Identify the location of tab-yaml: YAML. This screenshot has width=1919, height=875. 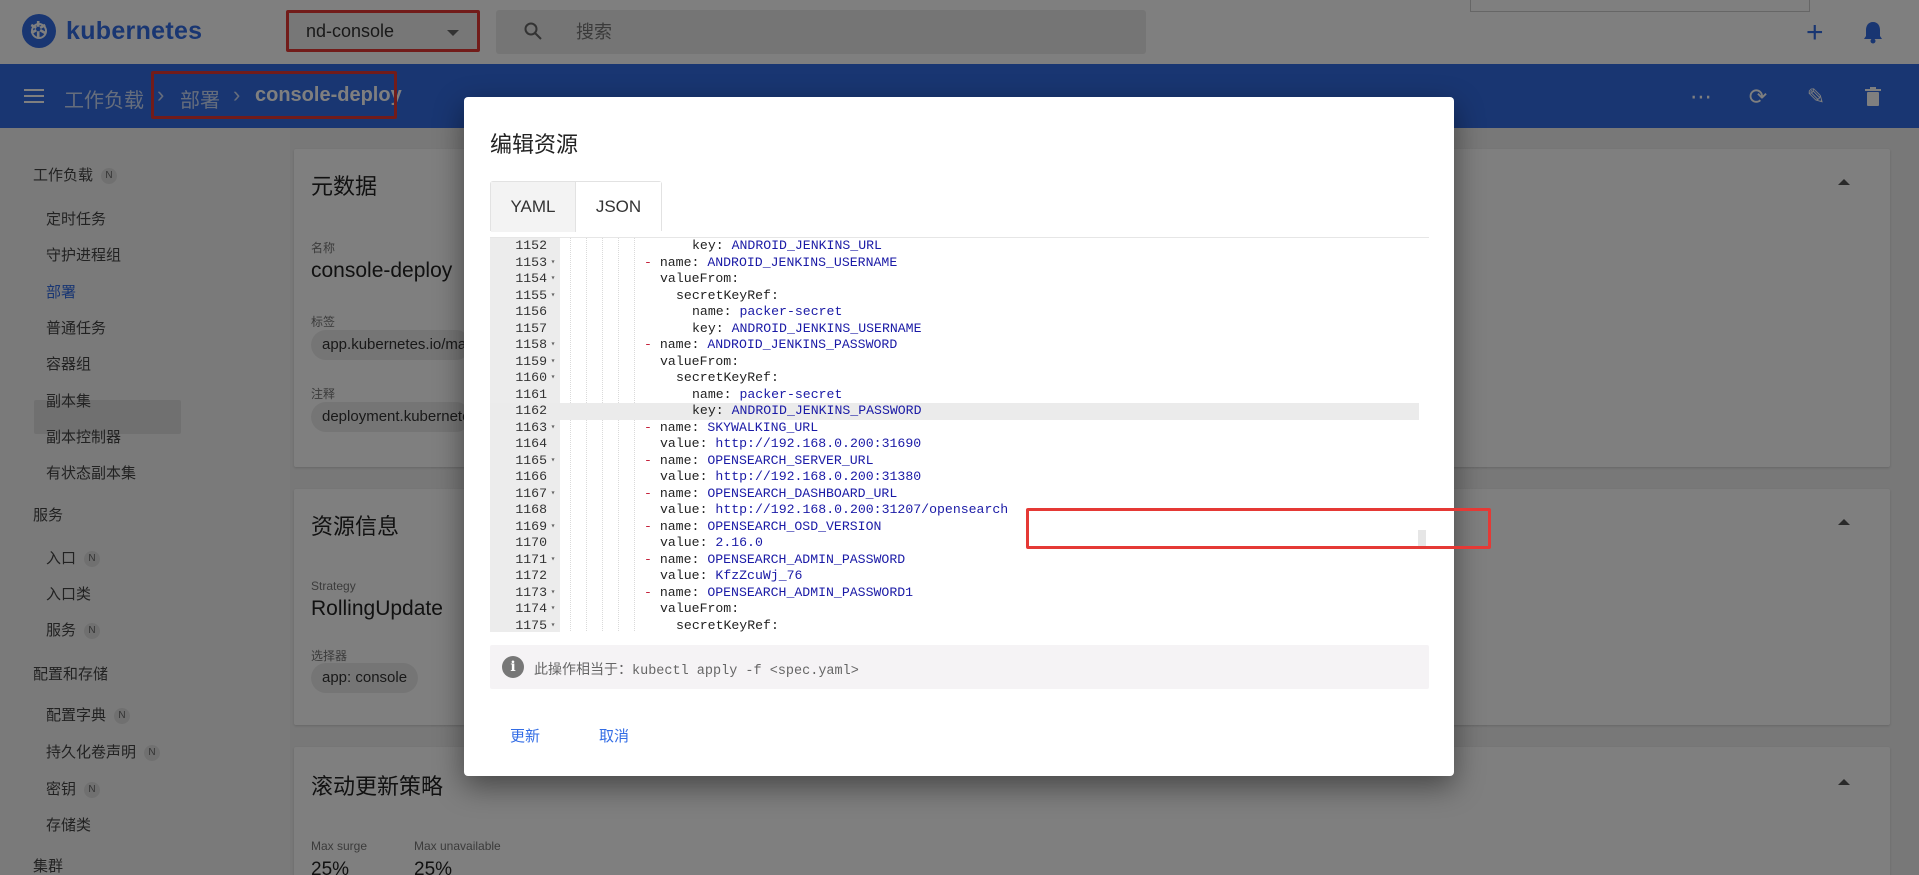
(533, 207).